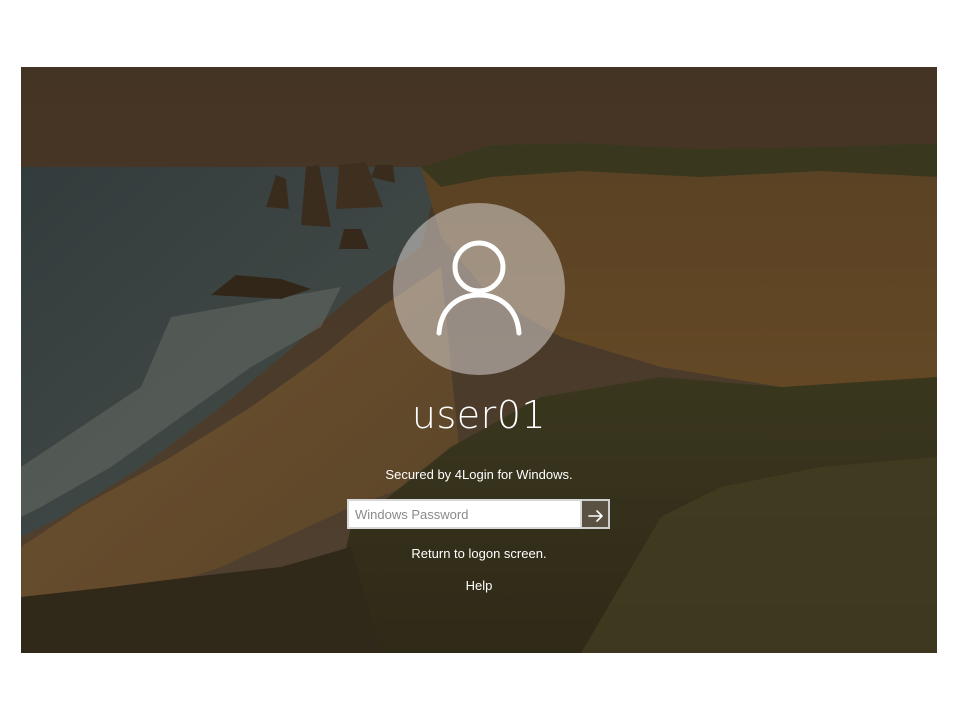 This screenshot has width=960, height=720. What do you see at coordinates (479, 415) in the screenshot?
I see `username-label: user01` at bounding box center [479, 415].